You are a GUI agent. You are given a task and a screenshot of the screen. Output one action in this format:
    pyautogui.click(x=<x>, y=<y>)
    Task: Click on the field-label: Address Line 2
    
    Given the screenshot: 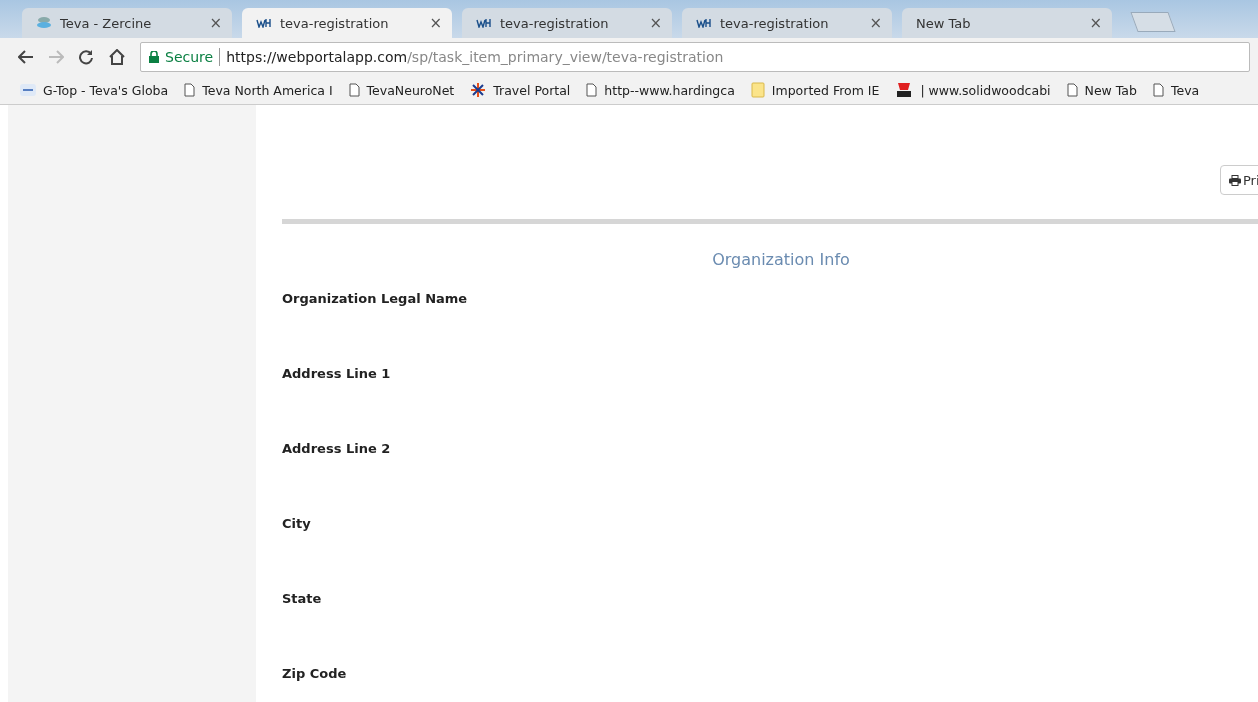 What is the action you would take?
    pyautogui.click(x=337, y=449)
    